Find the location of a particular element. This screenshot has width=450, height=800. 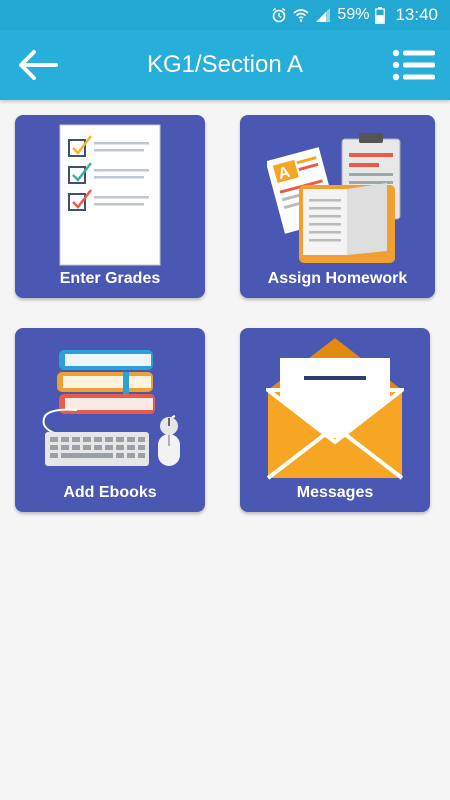

arrow-left-icon is located at coordinates (38, 65).